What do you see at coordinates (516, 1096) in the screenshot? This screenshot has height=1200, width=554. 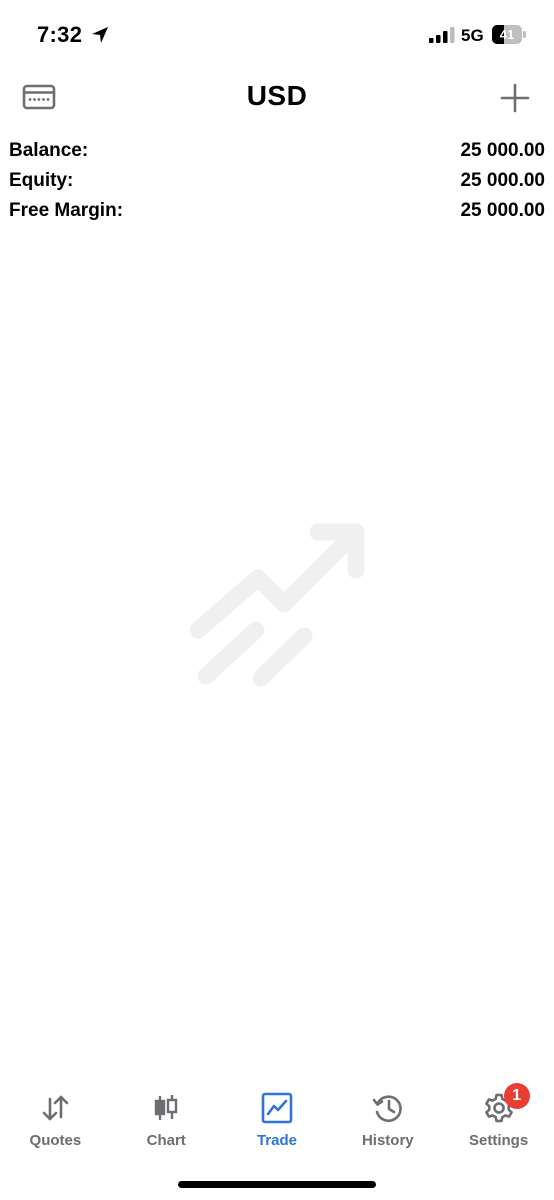 I see `settings-badge: 1` at bounding box center [516, 1096].